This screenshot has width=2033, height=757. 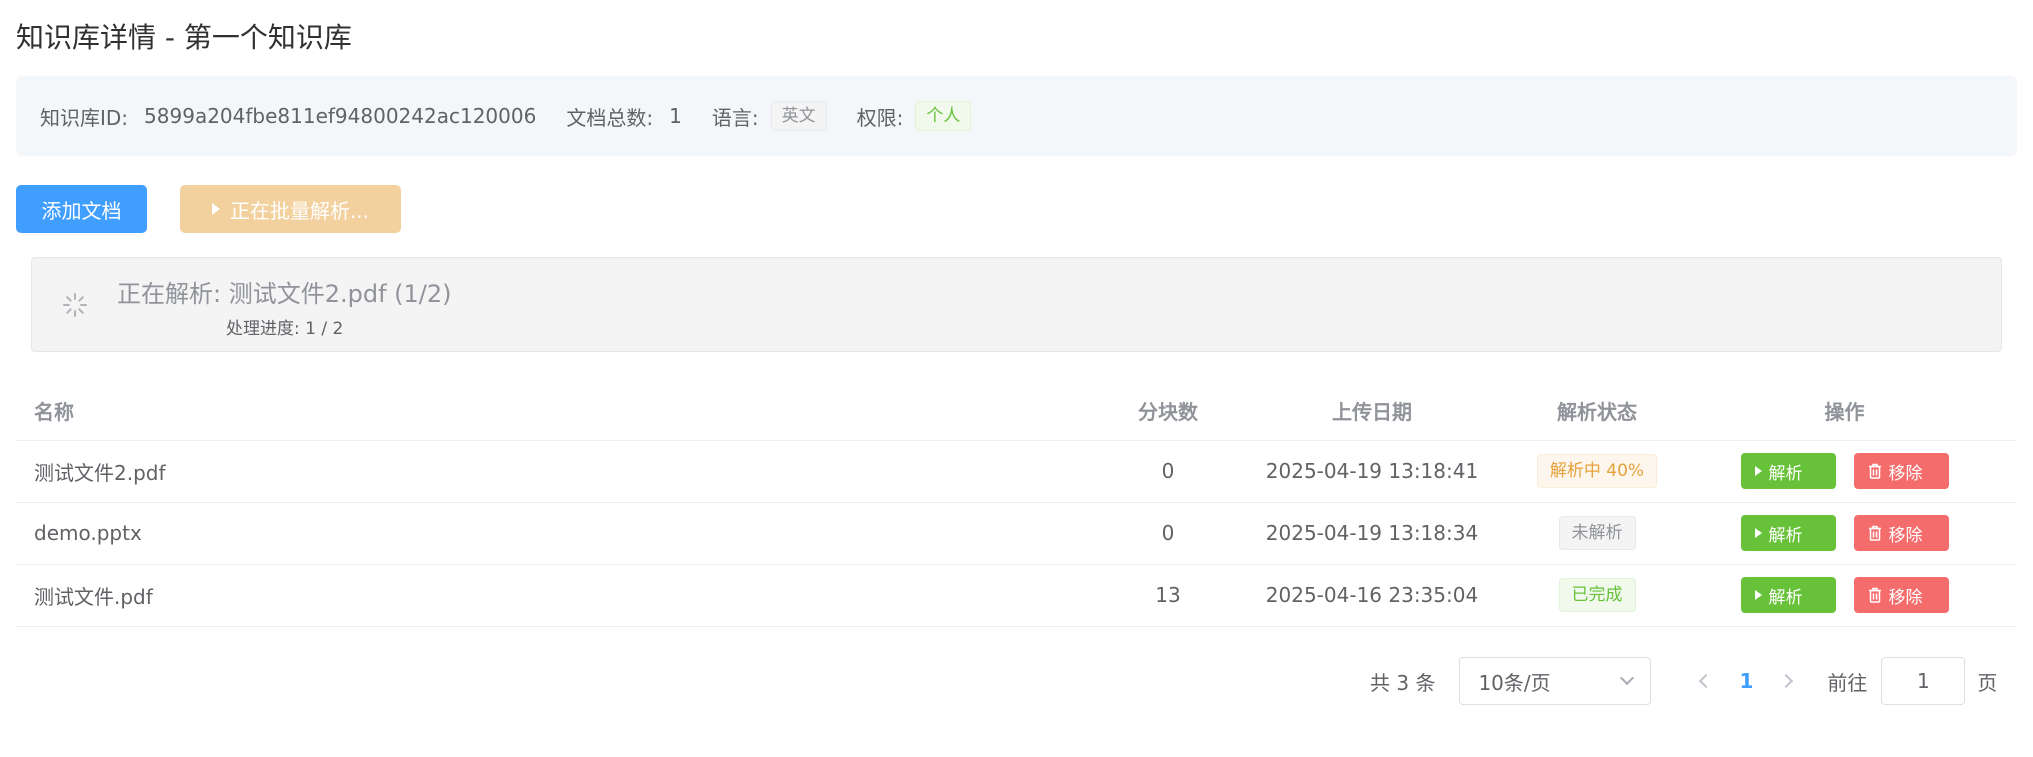 What do you see at coordinates (284, 294) in the screenshot?
I see `parsing-progress-title: 正在解析: 测试文件2.pdf (1/2)` at bounding box center [284, 294].